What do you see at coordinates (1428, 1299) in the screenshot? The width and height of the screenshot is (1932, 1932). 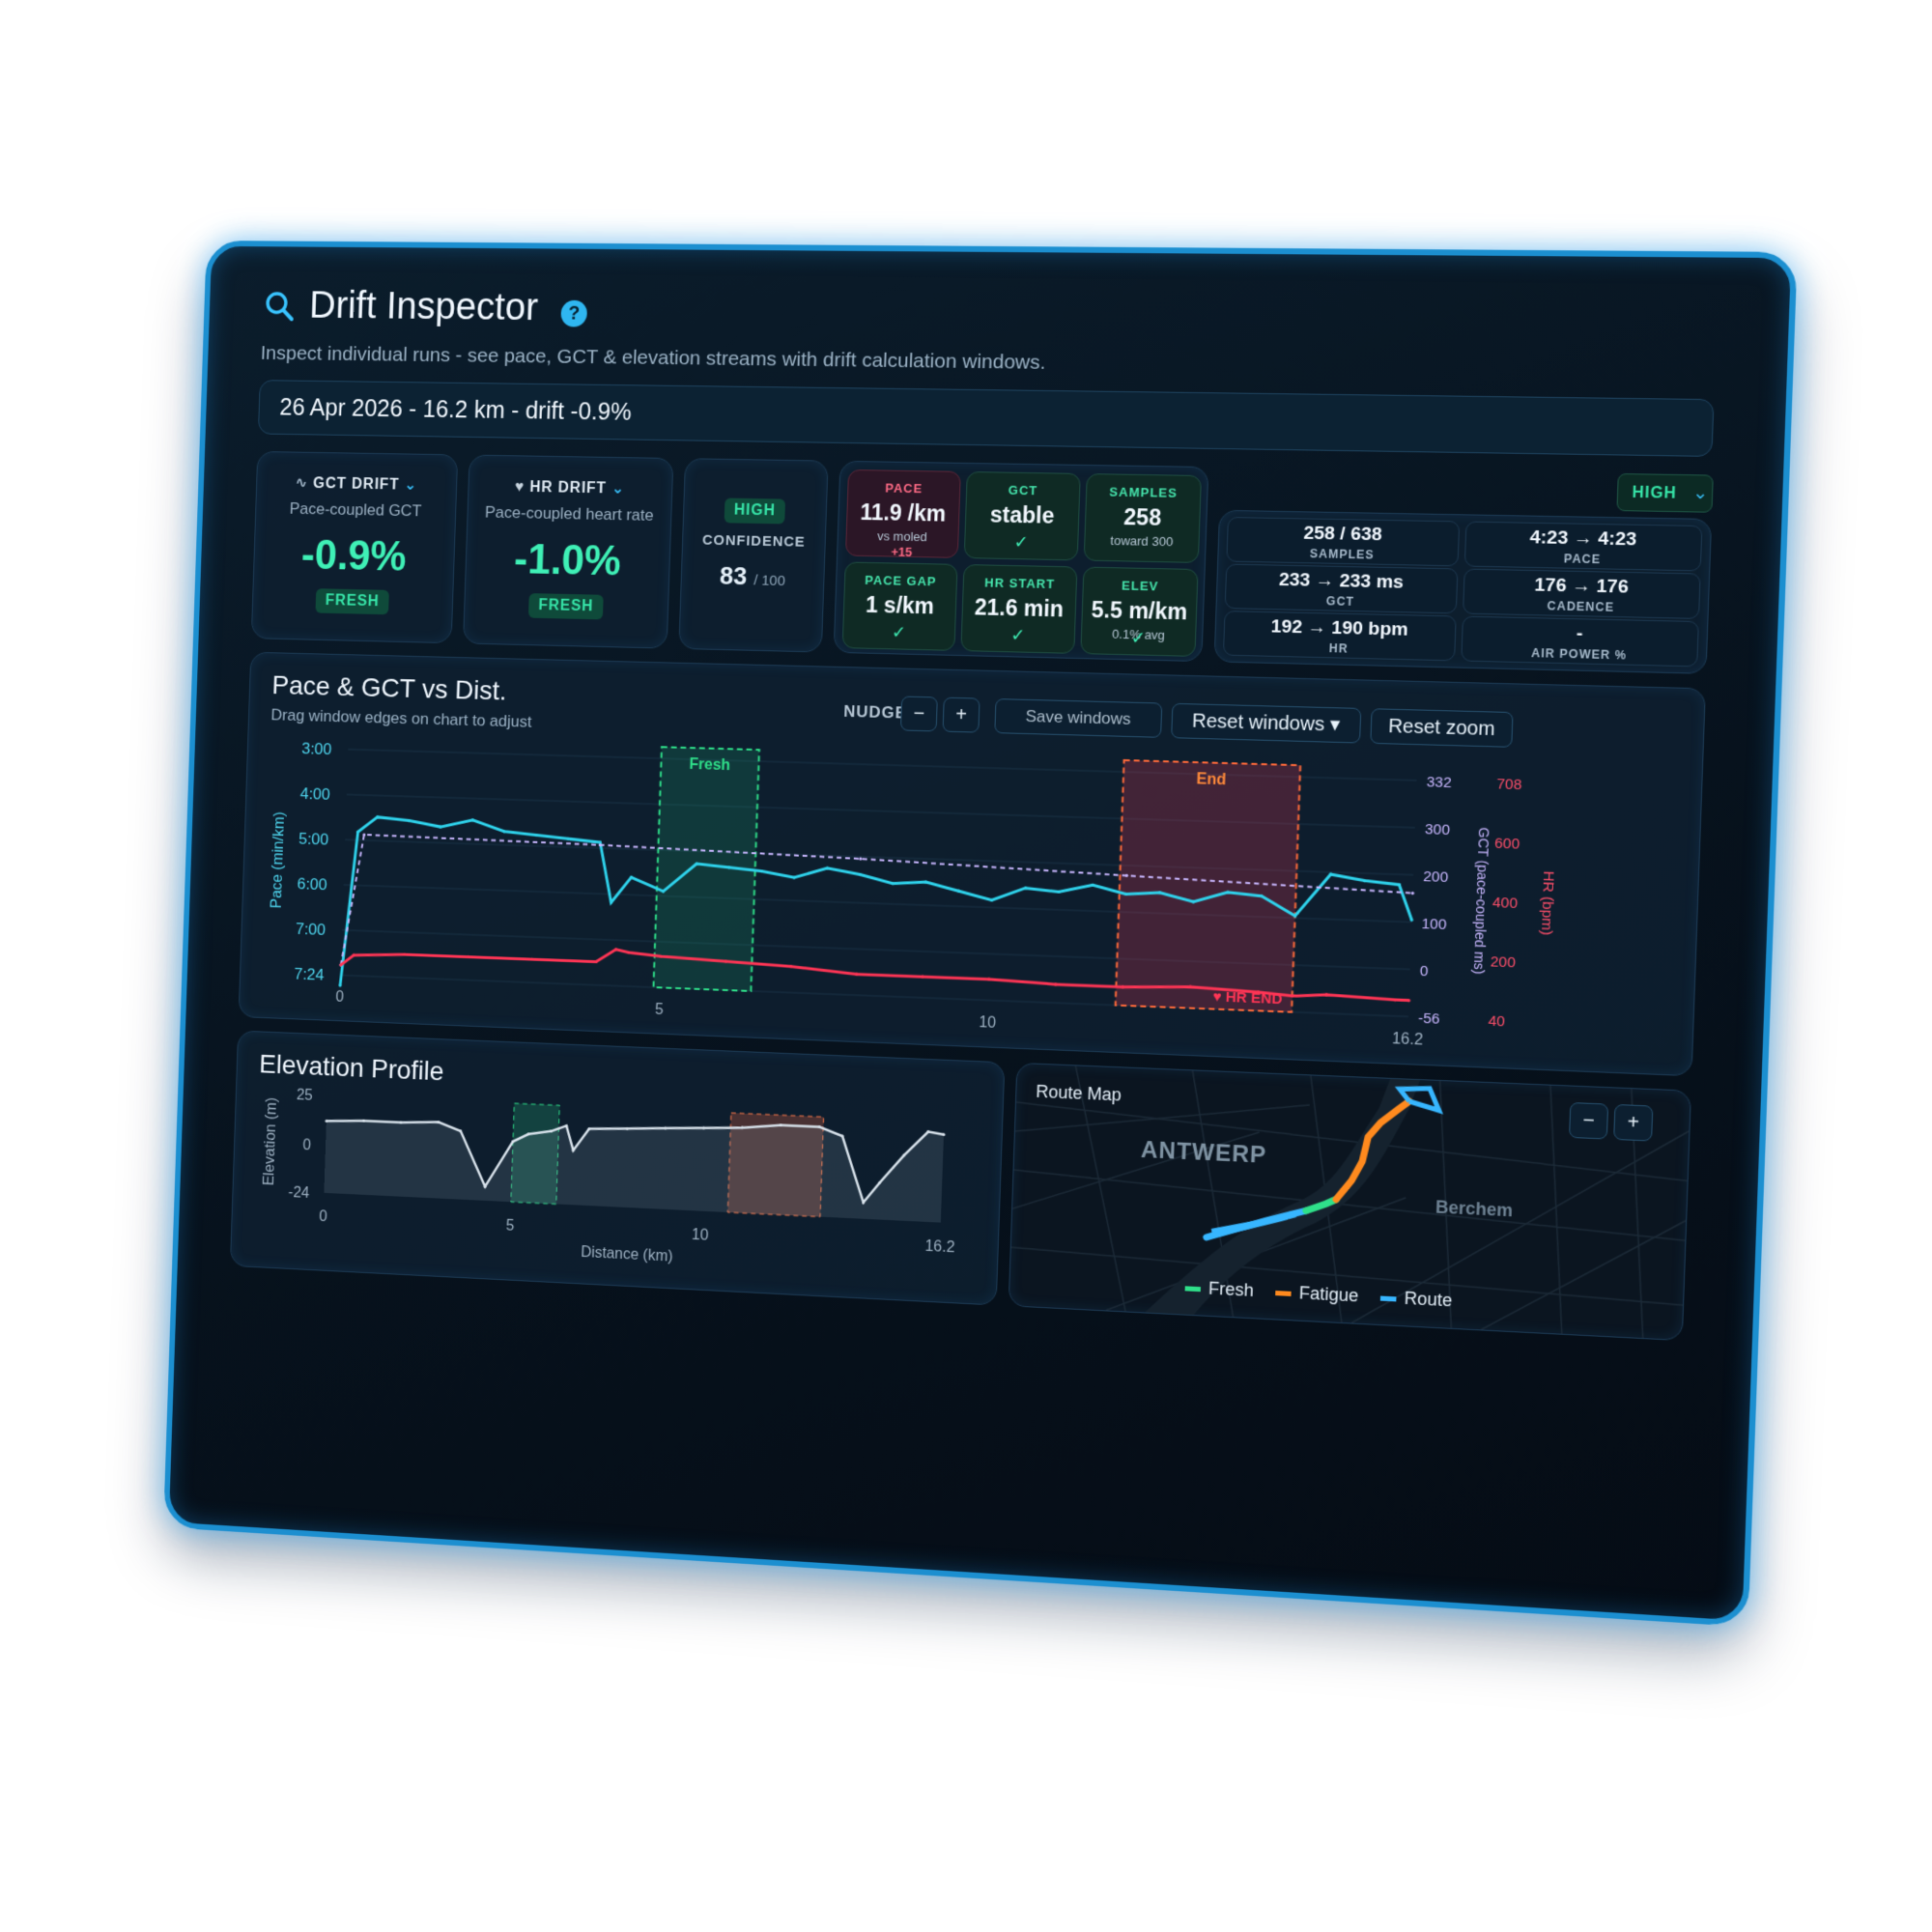 I see `legend-label: Route` at bounding box center [1428, 1299].